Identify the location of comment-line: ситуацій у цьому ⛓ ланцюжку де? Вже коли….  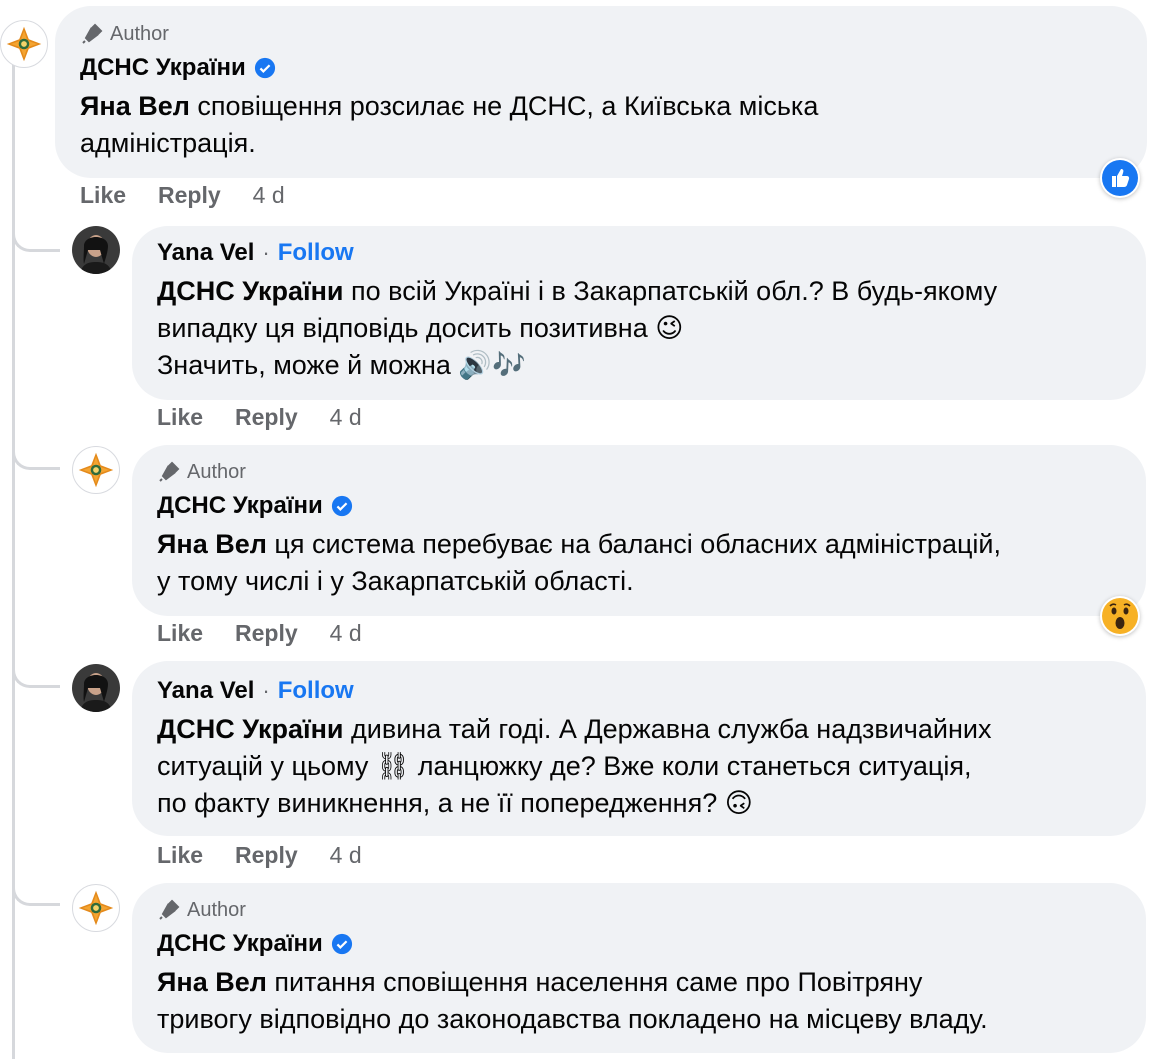
(564, 766).